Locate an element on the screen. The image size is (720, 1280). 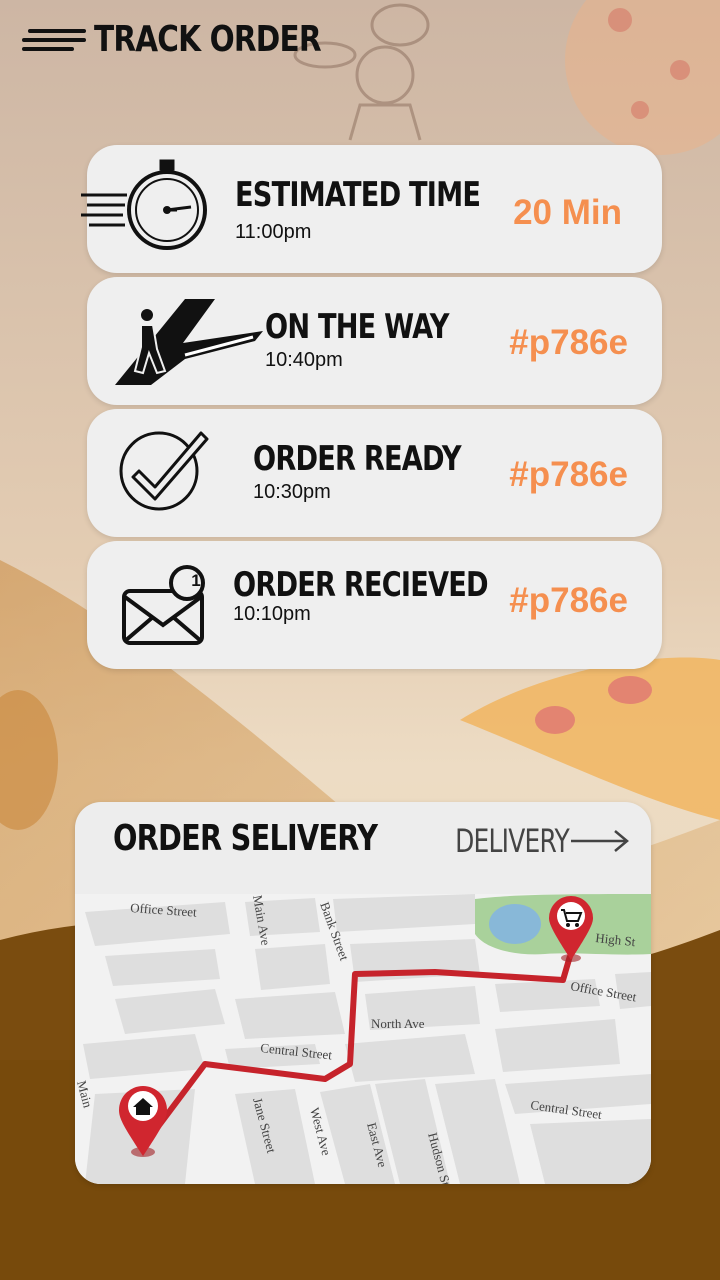
step-time: 10:30pm is located at coordinates (292, 492).